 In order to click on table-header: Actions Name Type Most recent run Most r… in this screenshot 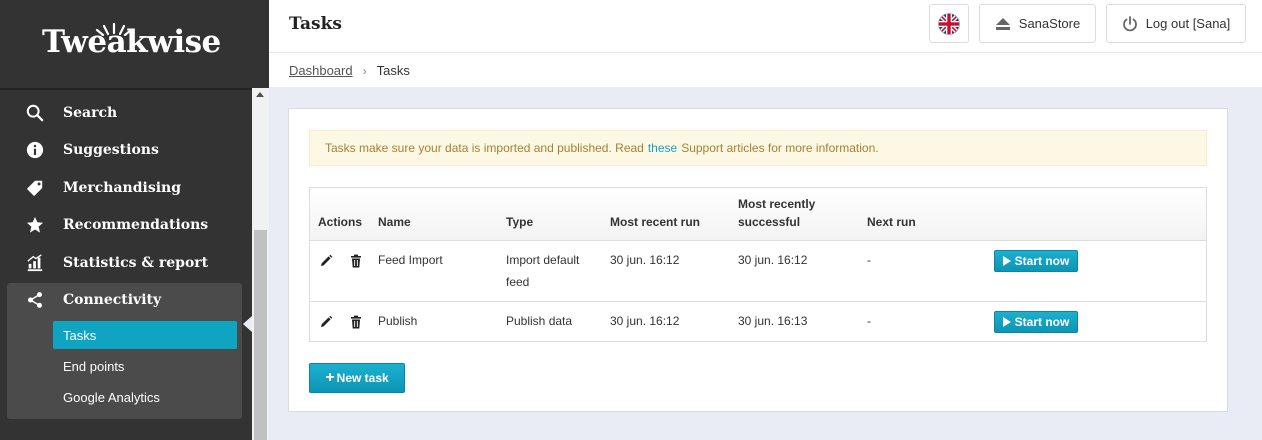, I will do `click(758, 214)`.